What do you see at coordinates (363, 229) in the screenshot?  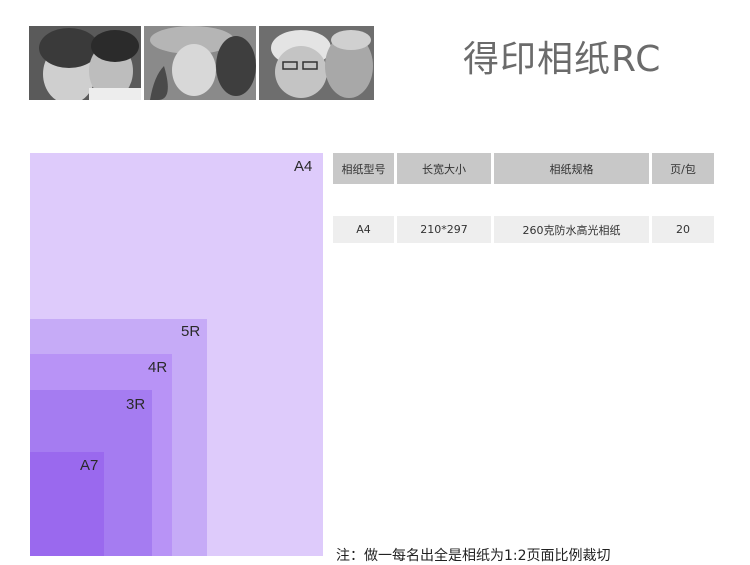 I see `cell-model: A4` at bounding box center [363, 229].